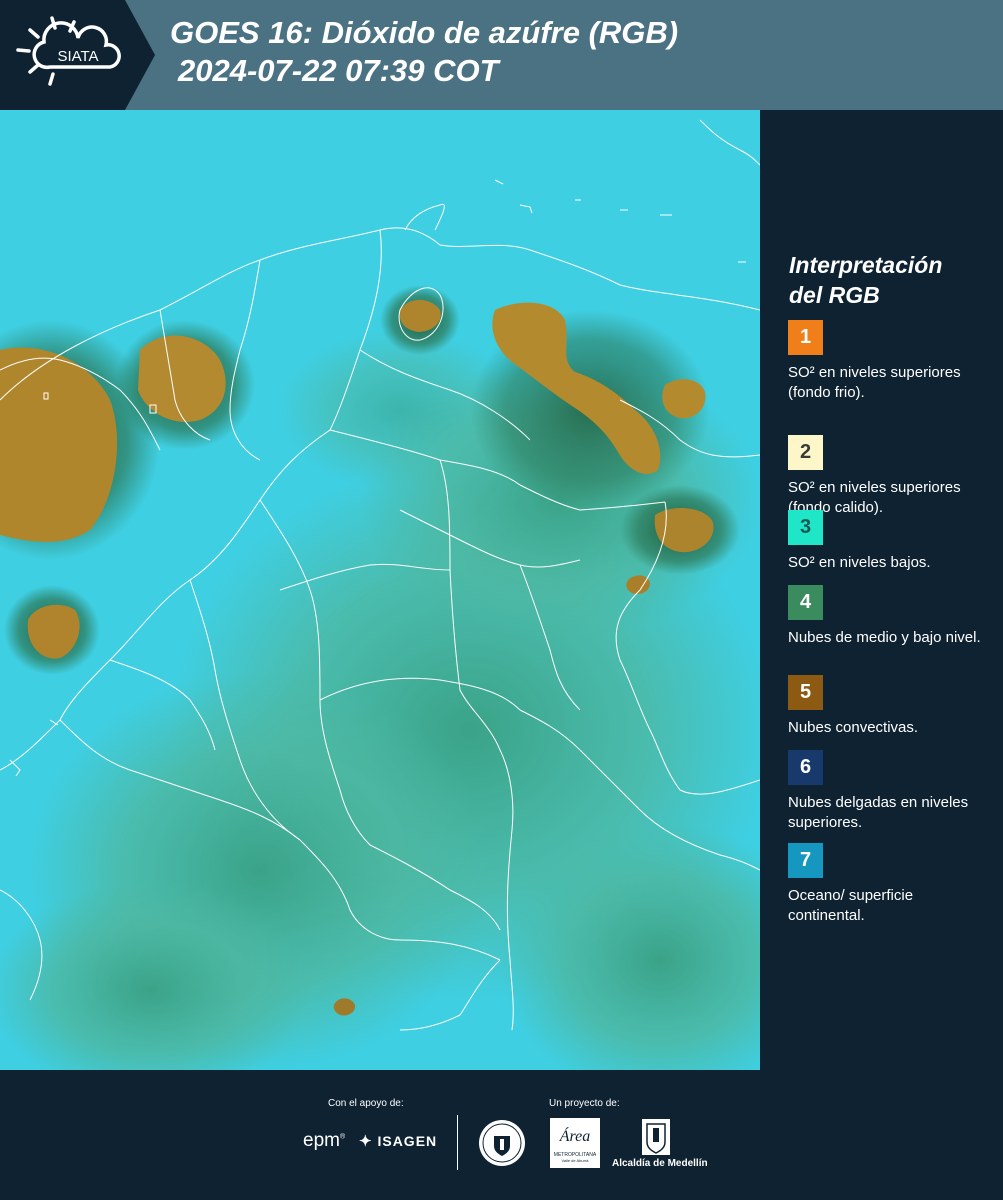 The width and height of the screenshot is (1003, 1200). I want to click on siata-logo: SIATA, so click(77, 55).